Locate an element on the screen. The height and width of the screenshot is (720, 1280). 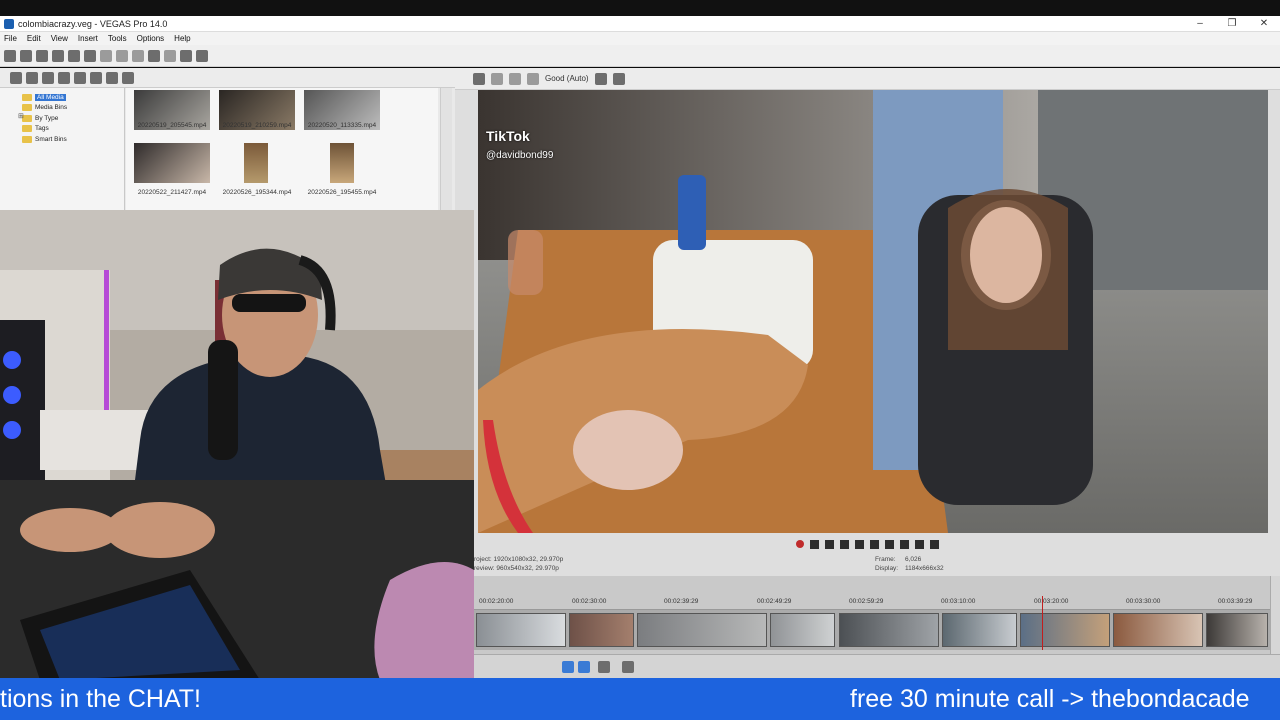
ruler-tick-label: 00:03:20:00 is located at coordinates (1051, 601).